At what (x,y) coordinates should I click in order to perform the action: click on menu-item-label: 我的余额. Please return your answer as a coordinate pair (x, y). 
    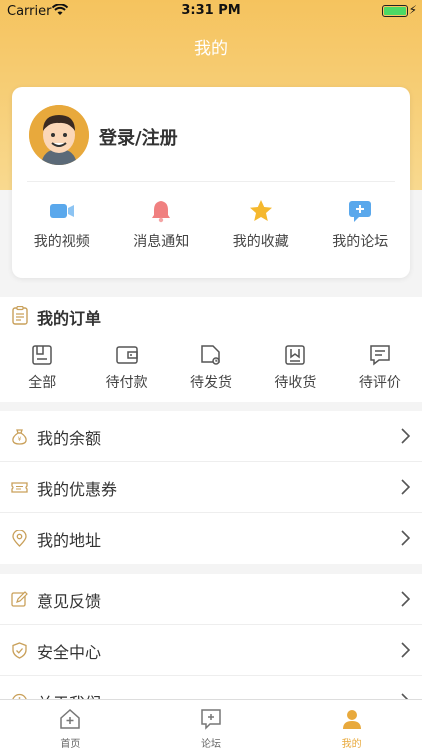
    Looking at the image, I should click on (69, 438).